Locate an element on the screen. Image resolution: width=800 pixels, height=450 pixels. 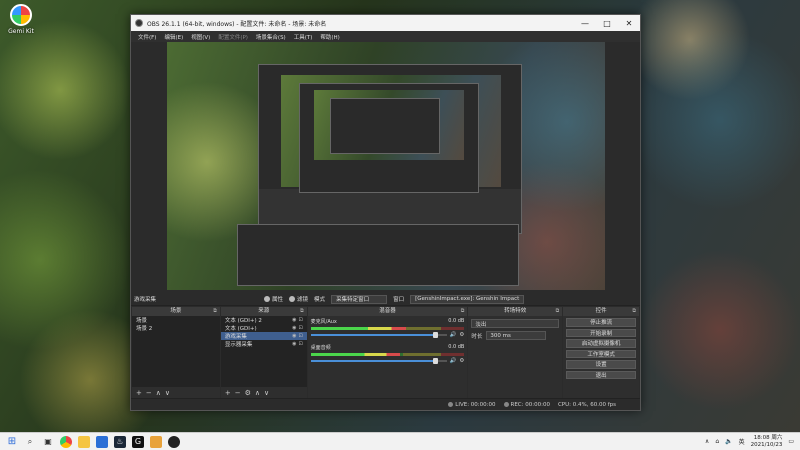
studio-mode-button: 工作室模式 is located at coordinates (601, 353).